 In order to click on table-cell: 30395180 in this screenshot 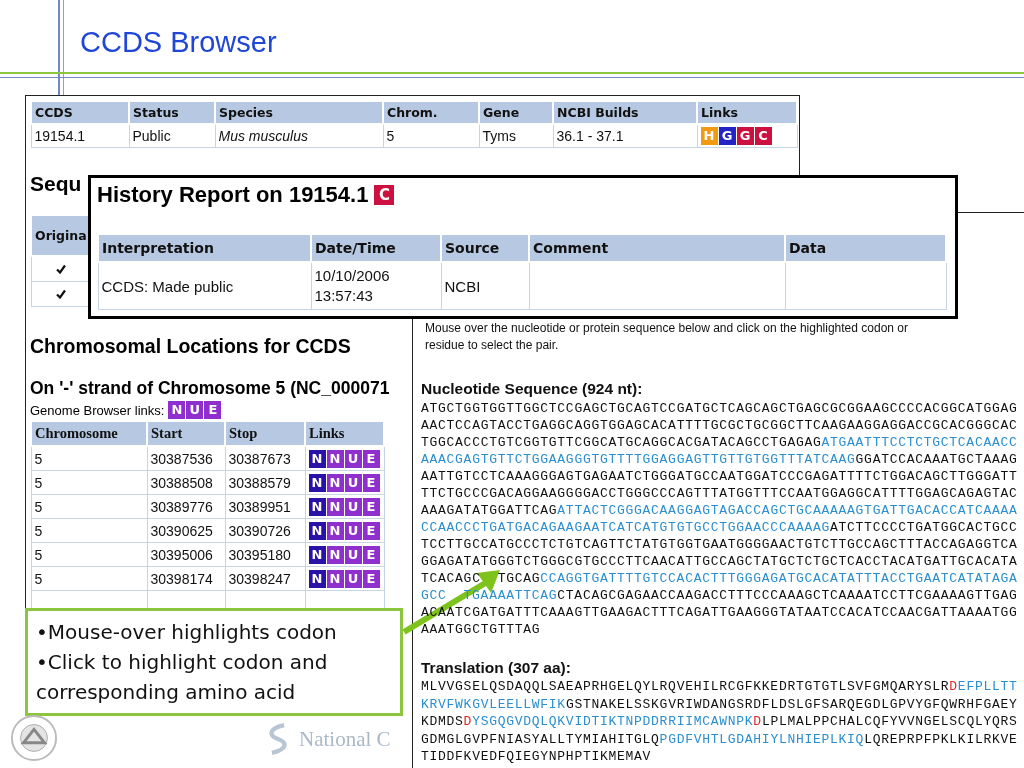, I will do `click(265, 554)`.